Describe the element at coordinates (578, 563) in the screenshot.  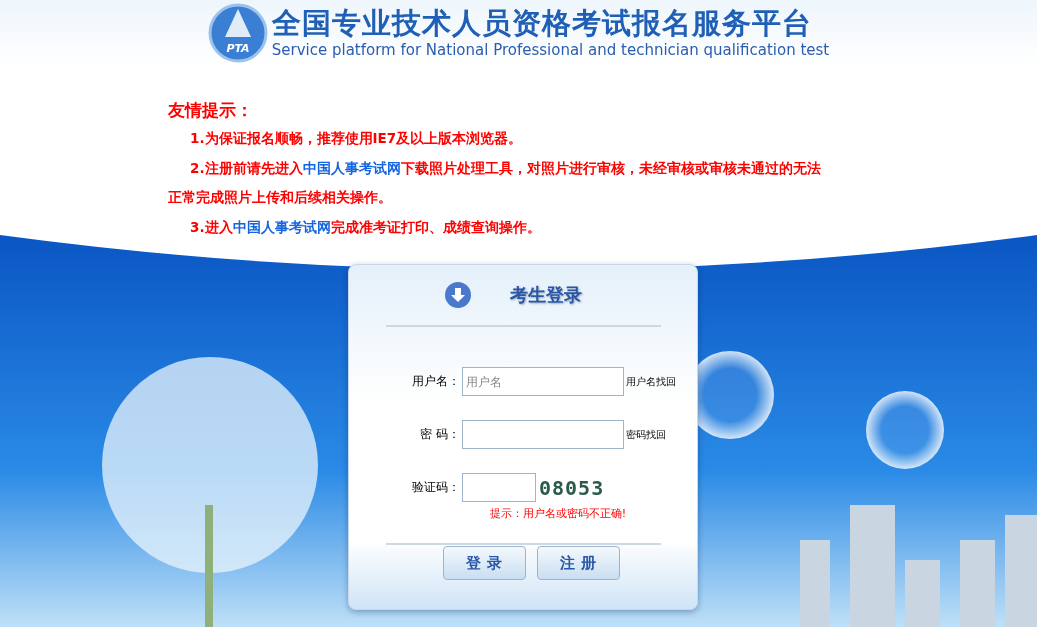
I see `register-button: 注 册` at that location.